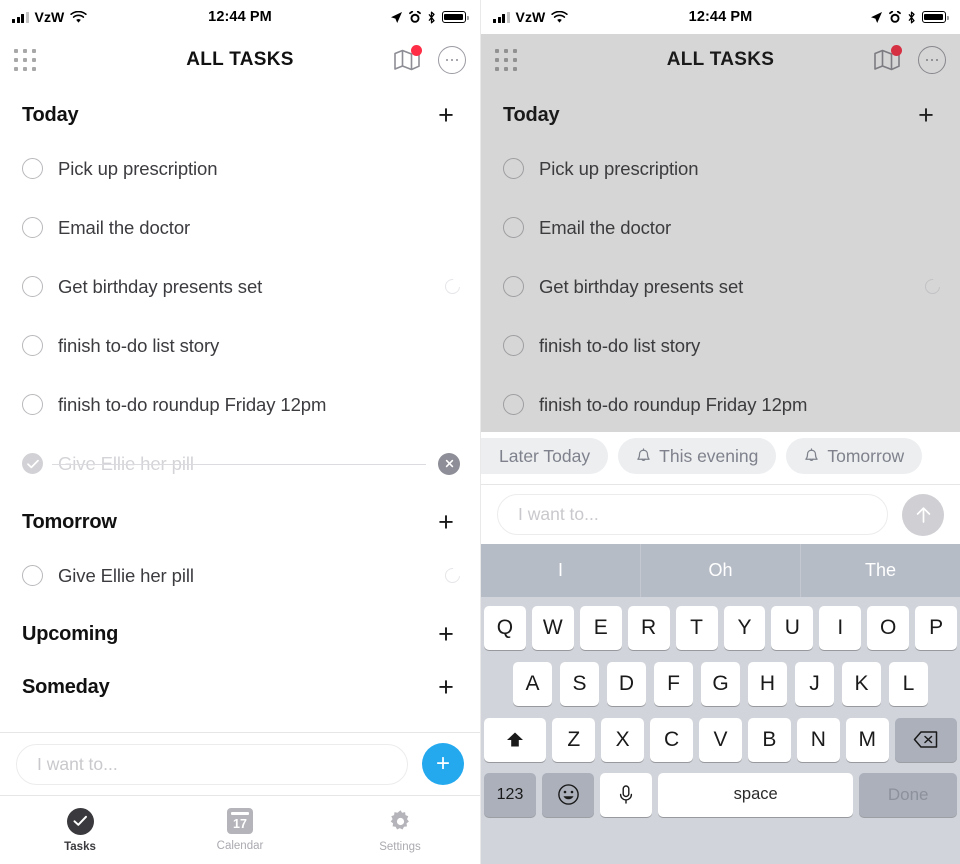 The height and width of the screenshot is (864, 960). I want to click on task-row: Give Ellie her pill, so click(240, 575).